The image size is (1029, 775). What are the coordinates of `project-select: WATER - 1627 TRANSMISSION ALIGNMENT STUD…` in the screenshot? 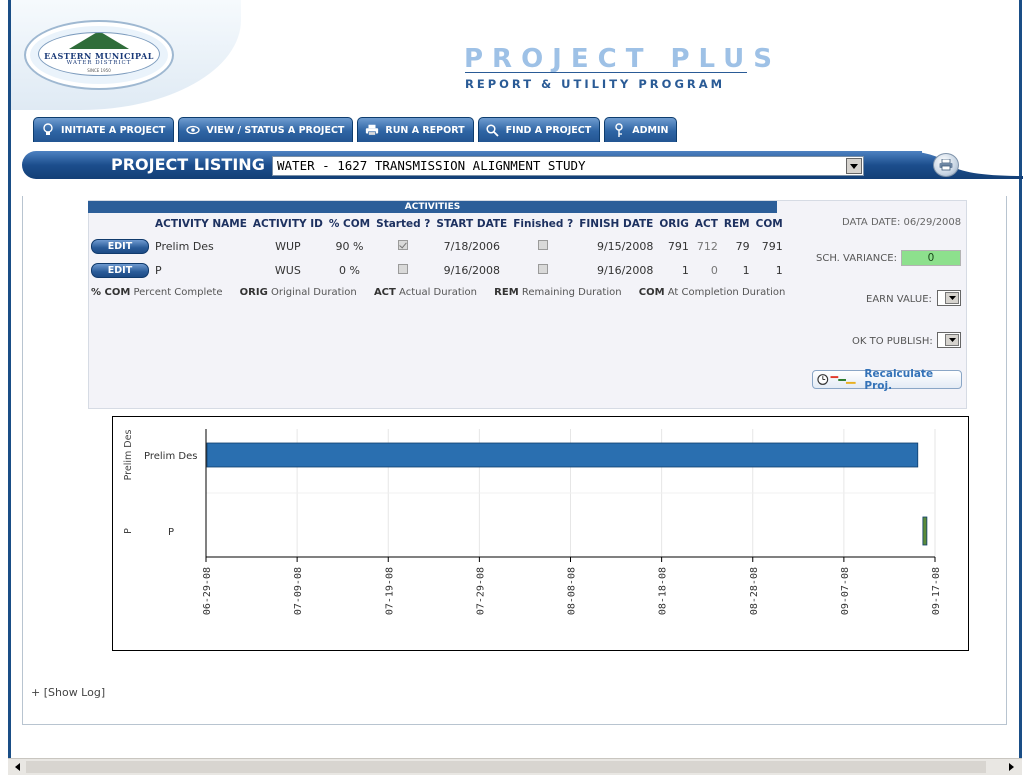 It's located at (568, 166).